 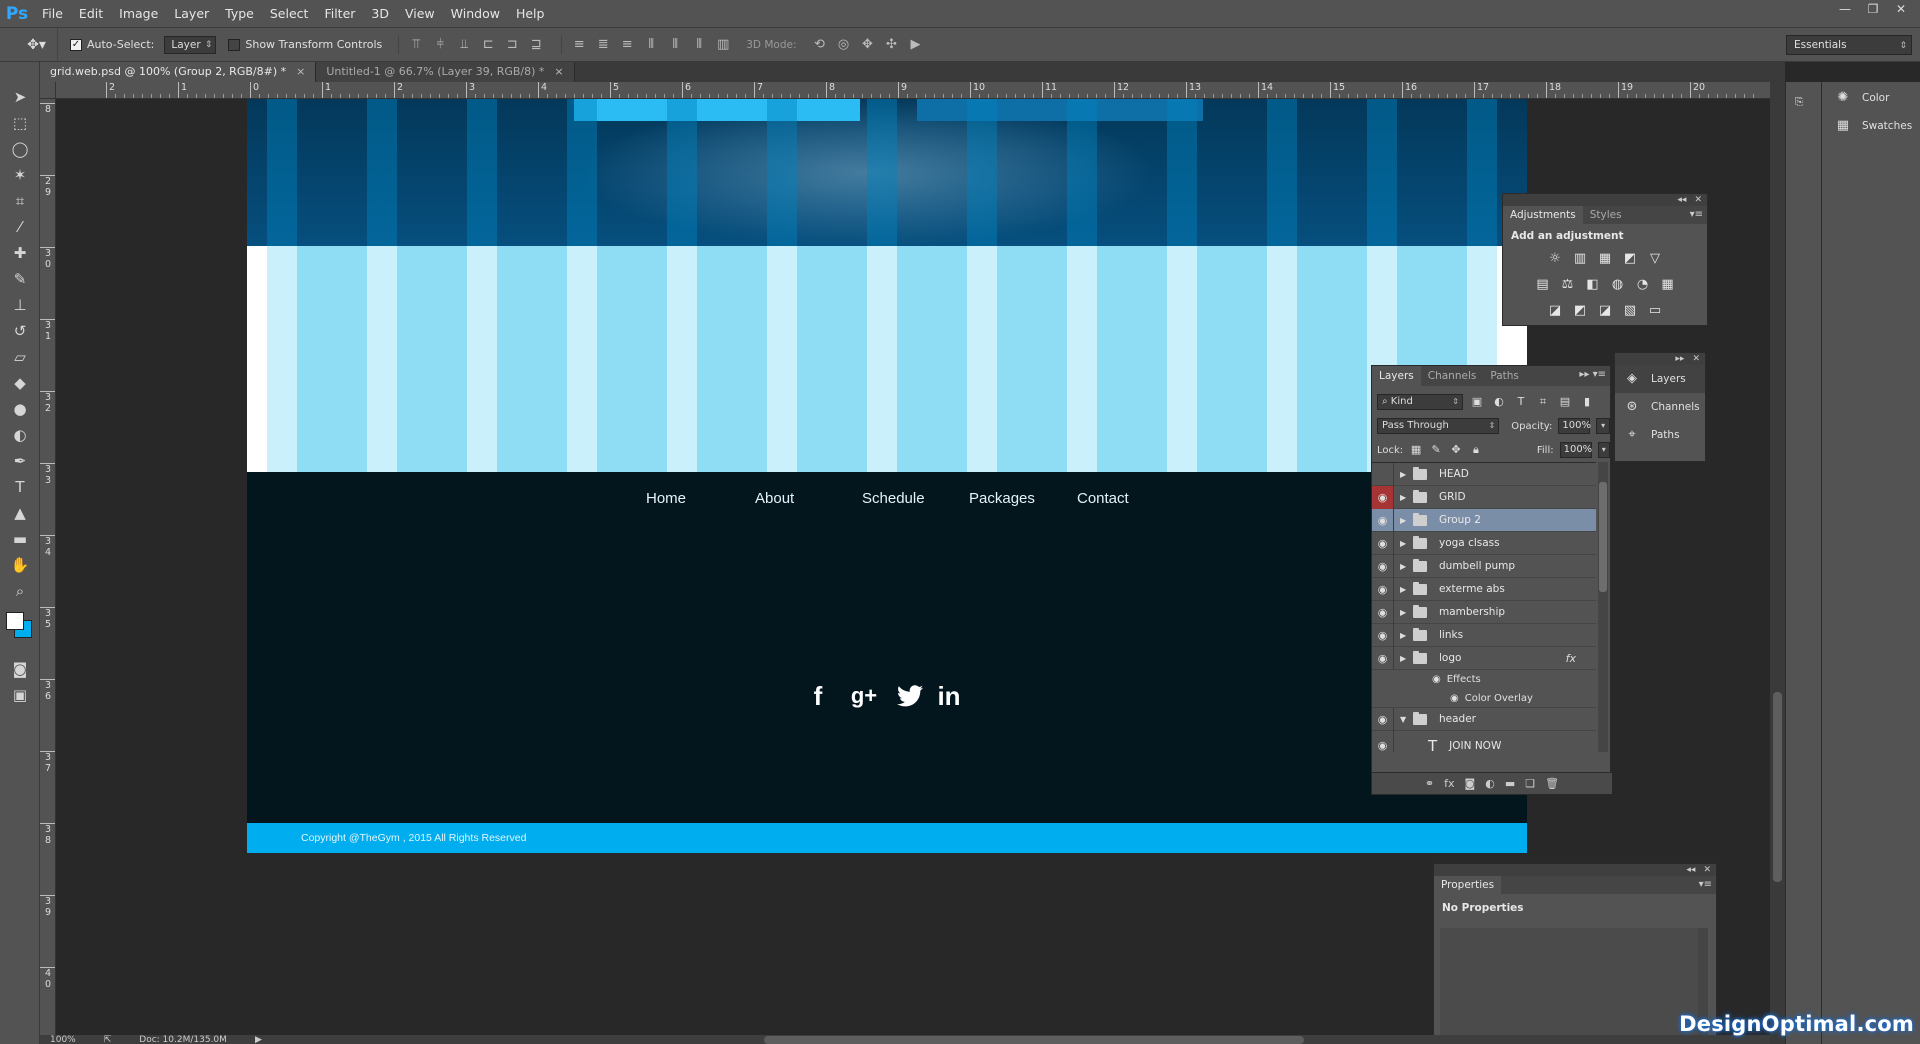 I want to click on dodge-tool-icon: ◐, so click(x=20, y=435).